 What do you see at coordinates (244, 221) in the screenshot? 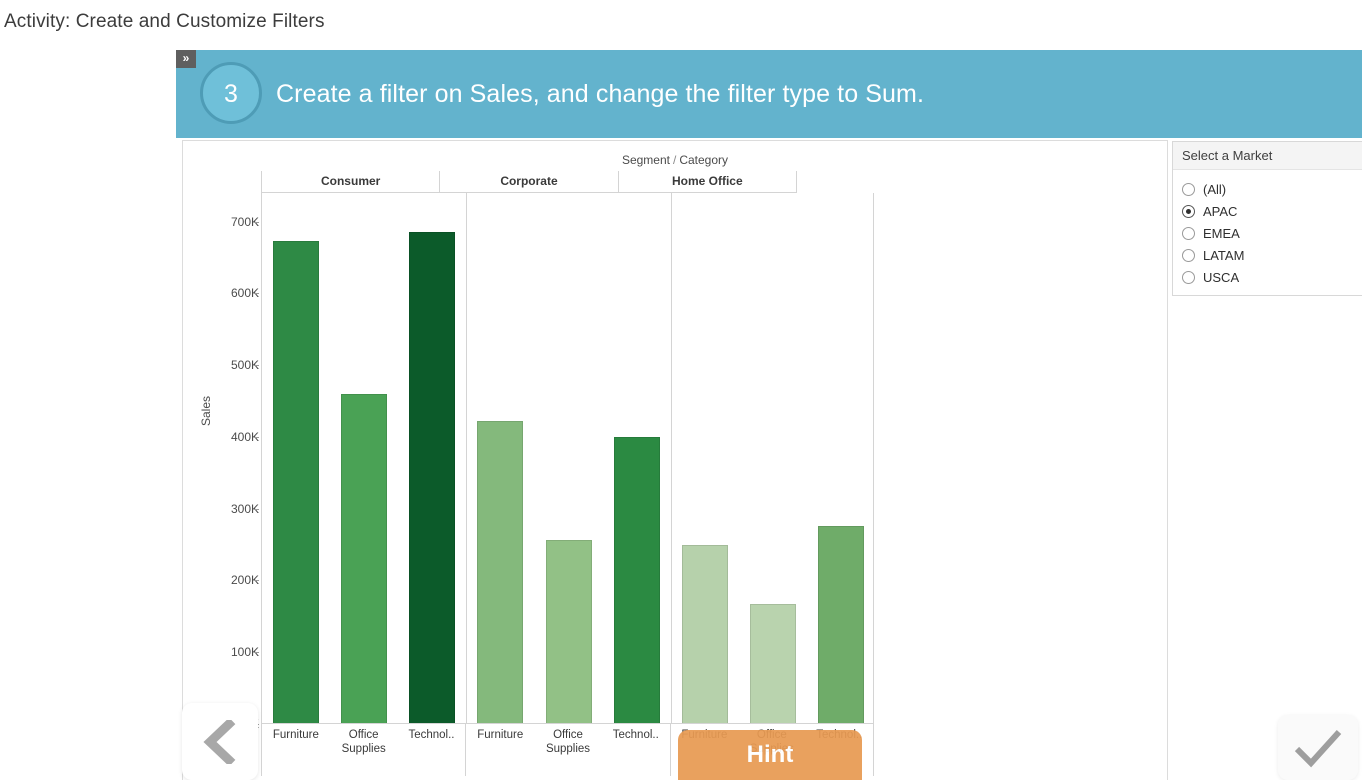
I see `y-tick-label: 700K` at bounding box center [244, 221].